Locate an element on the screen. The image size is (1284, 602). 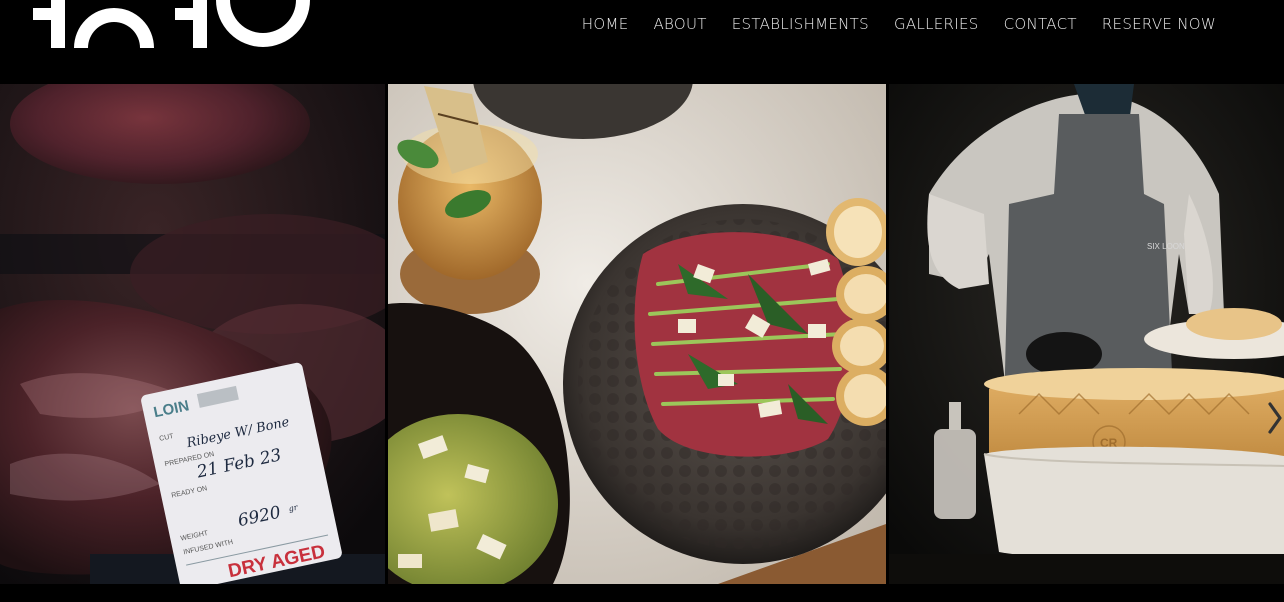
nav-galleries: GALLERIES is located at coordinates (936, 24).